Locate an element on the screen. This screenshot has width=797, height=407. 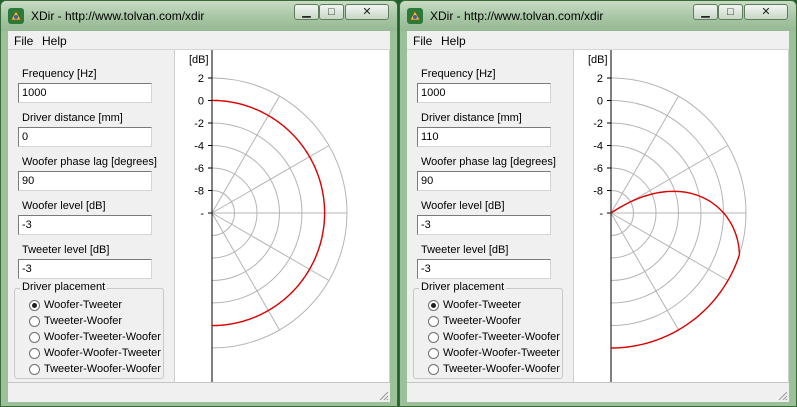
placement-label: Tweeter-Woofer-Woofer is located at coordinates (102, 369).